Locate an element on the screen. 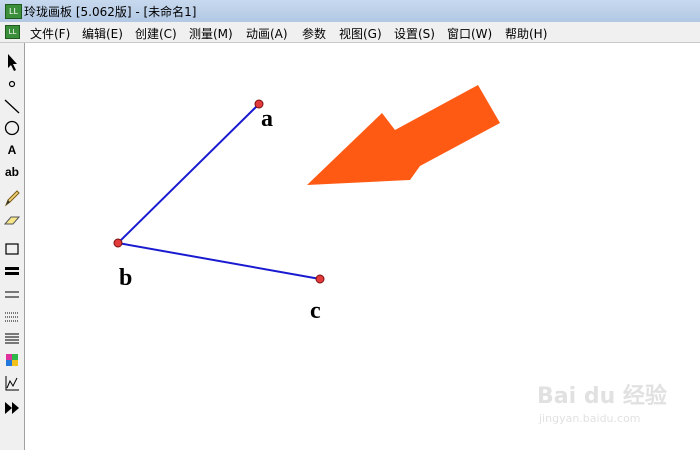 Image resolution: width=700 pixels, height=450 pixels. menu-params: 参数 is located at coordinates (314, 33).